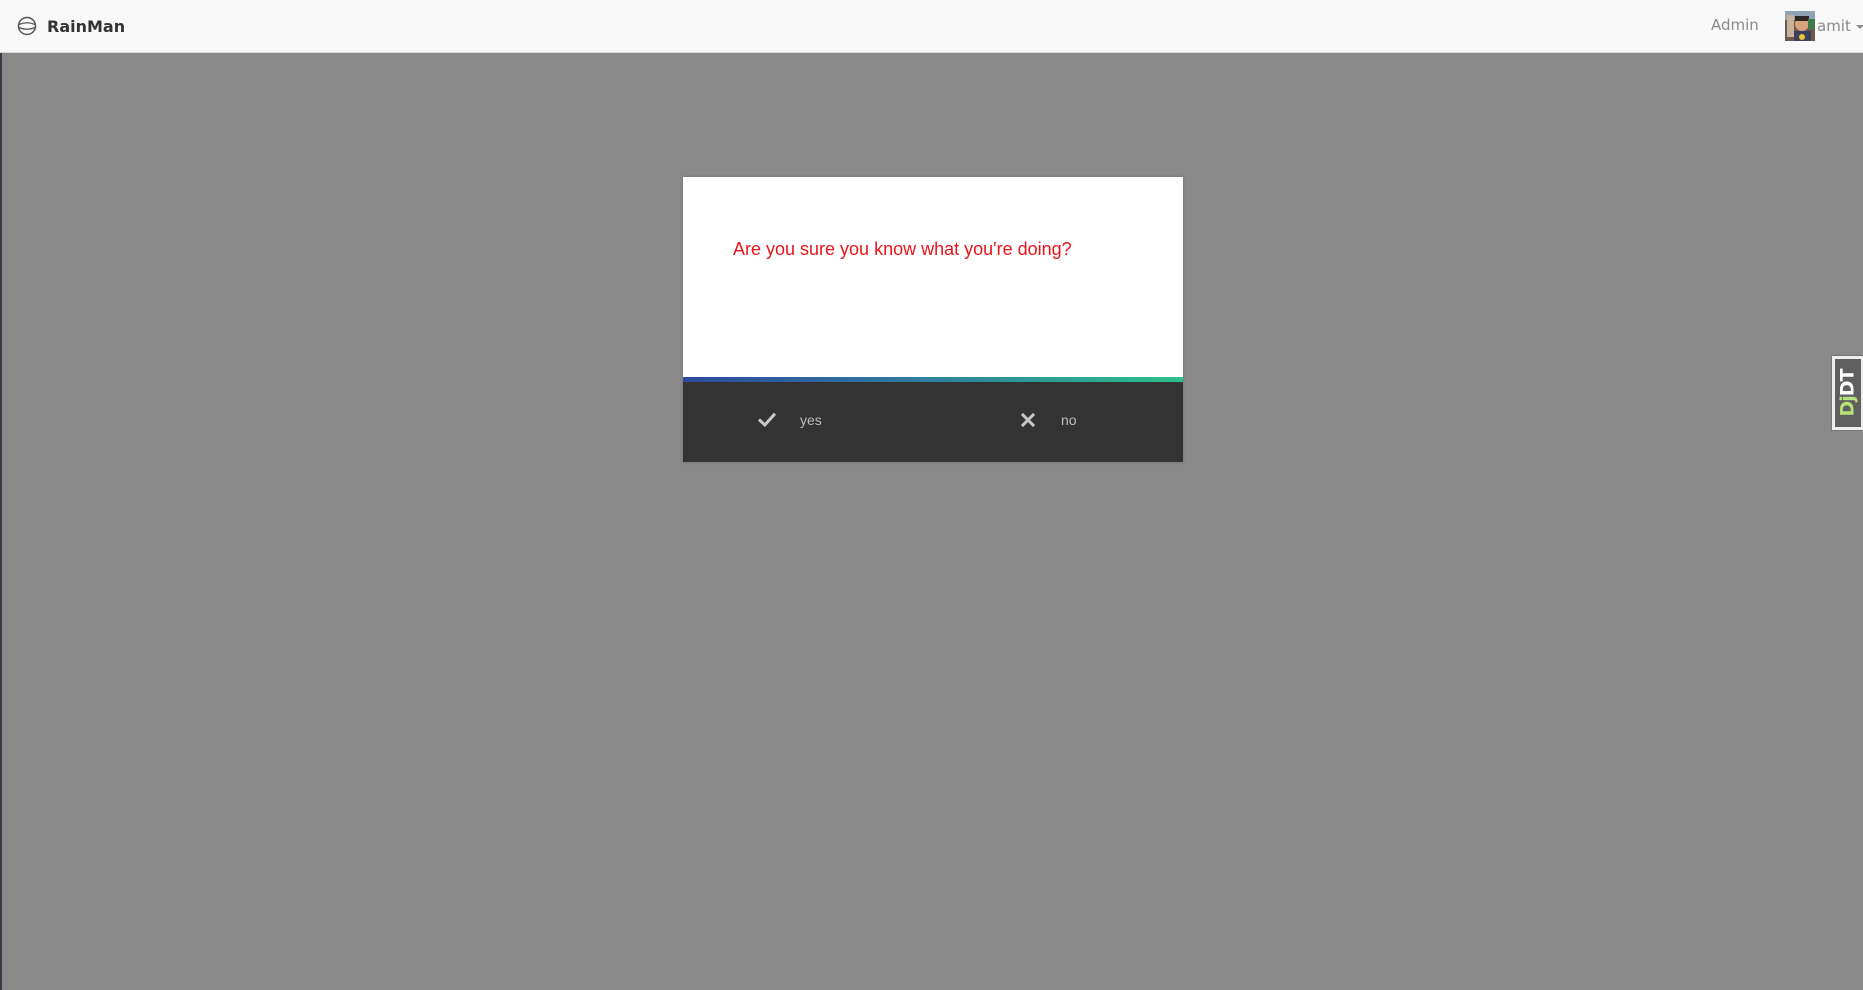 Image resolution: width=1863 pixels, height=990 pixels. What do you see at coordinates (811, 420) in the screenshot?
I see `yes-button-label: yes` at bounding box center [811, 420].